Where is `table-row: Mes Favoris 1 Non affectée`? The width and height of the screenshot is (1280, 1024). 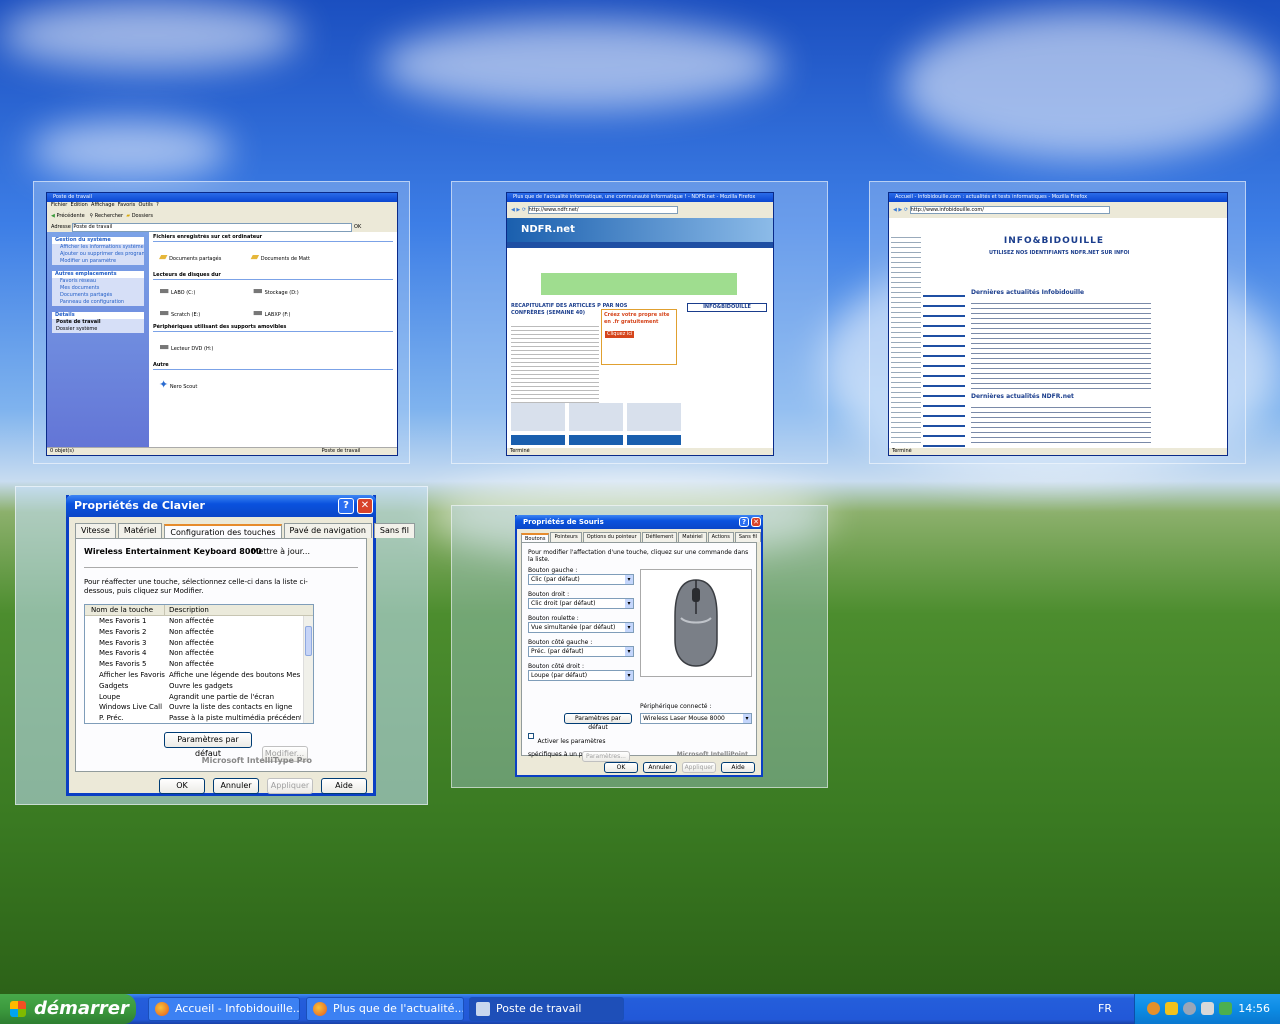 table-row: Mes Favoris 1 Non affectée is located at coordinates (199, 621).